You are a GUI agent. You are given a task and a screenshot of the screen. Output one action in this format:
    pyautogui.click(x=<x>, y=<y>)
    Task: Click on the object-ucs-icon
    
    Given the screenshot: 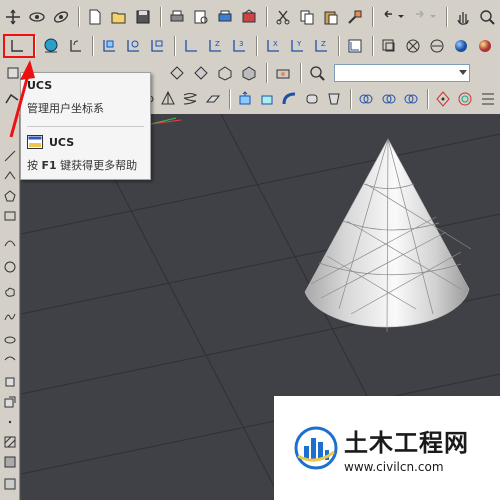 What is the action you would take?
    pyautogui.click(x=133, y=46)
    